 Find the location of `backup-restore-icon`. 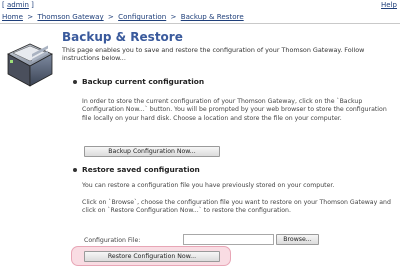

backup-restore-icon is located at coordinates (30, 65).